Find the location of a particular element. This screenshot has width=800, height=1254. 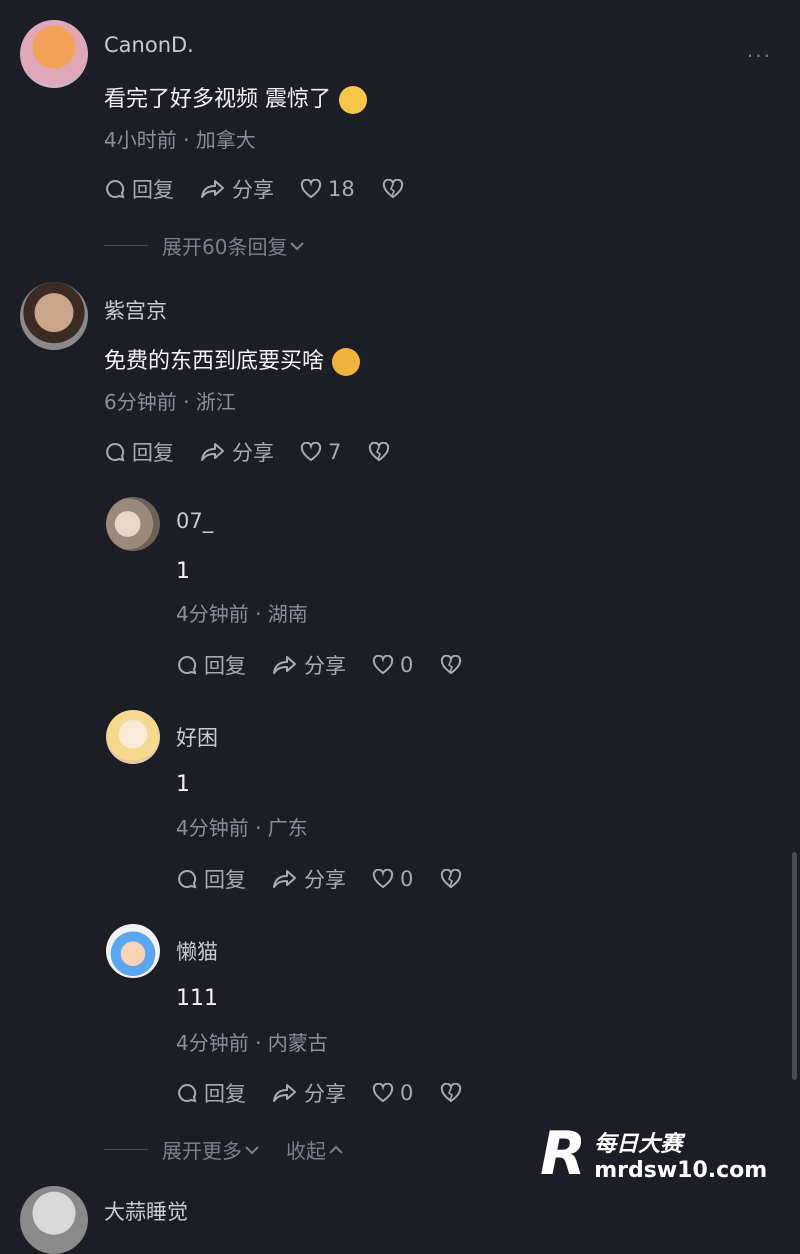

like-button: 7 is located at coordinates (320, 452).